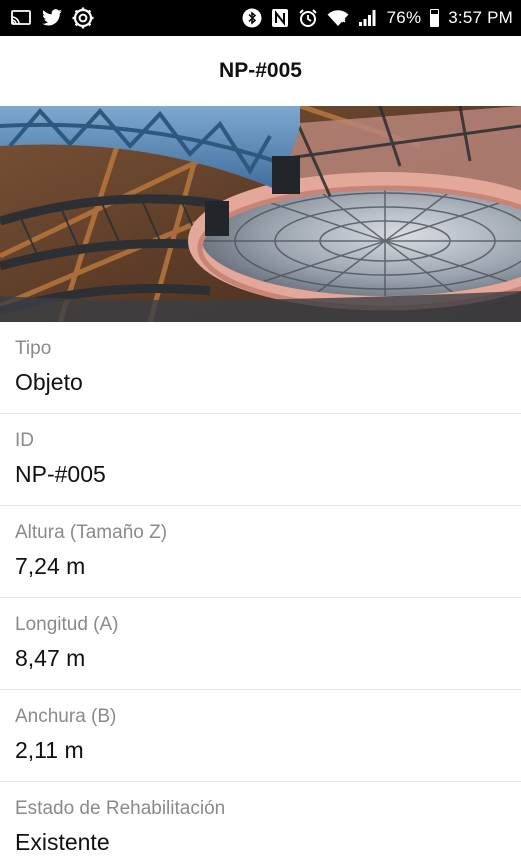 The height and width of the screenshot is (866, 521). What do you see at coordinates (480, 17) in the screenshot?
I see `status-time: 3:57 PM` at bounding box center [480, 17].